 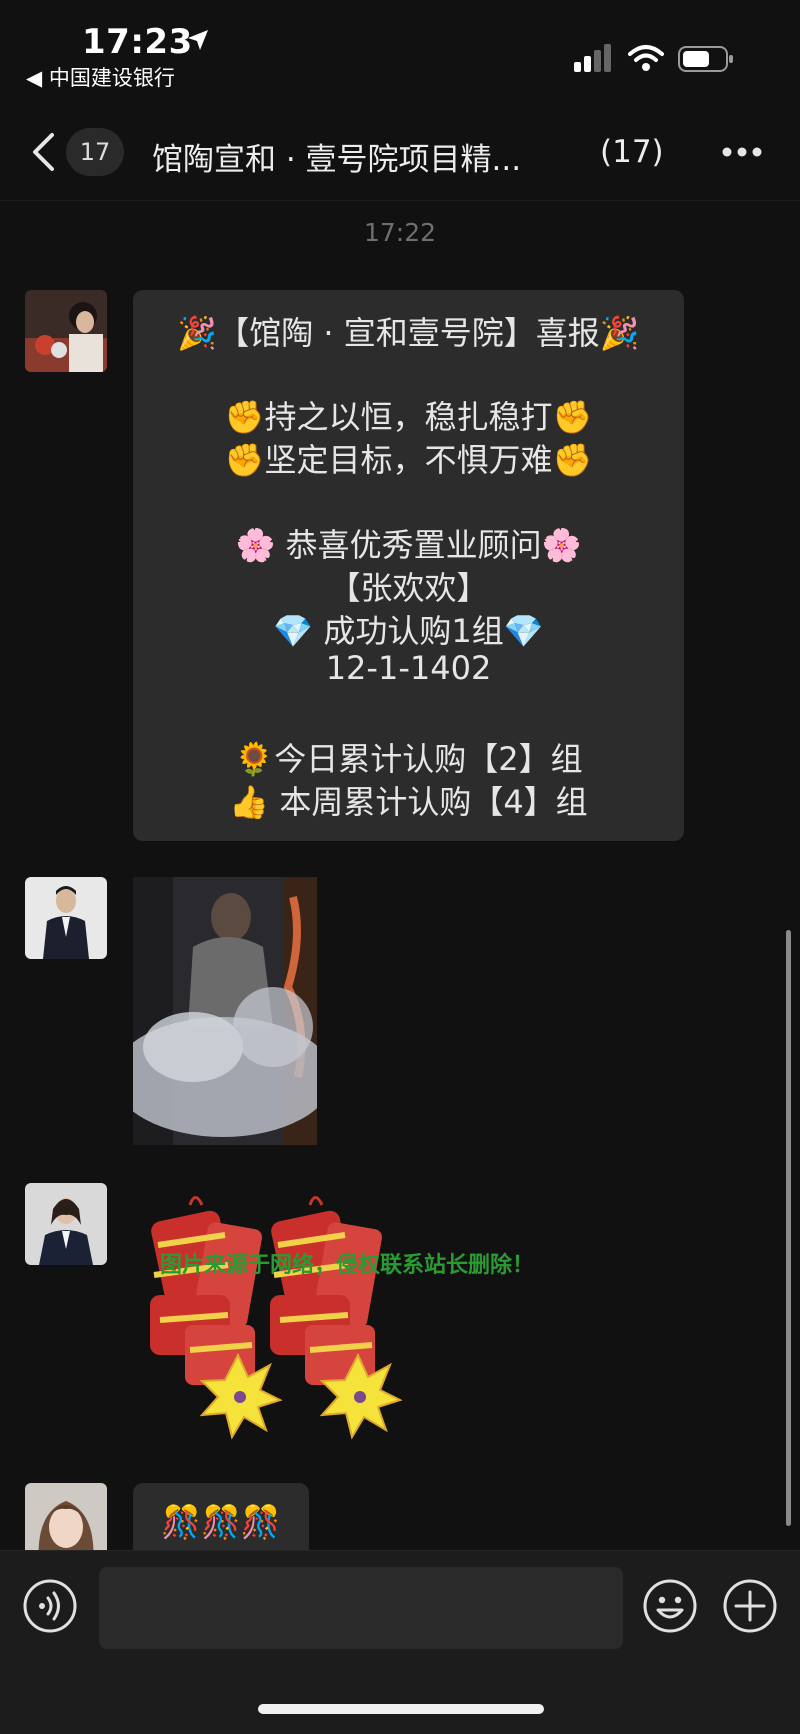 I want to click on announcement-line: ✊坚定目标，不惧万难✊, so click(x=408, y=460).